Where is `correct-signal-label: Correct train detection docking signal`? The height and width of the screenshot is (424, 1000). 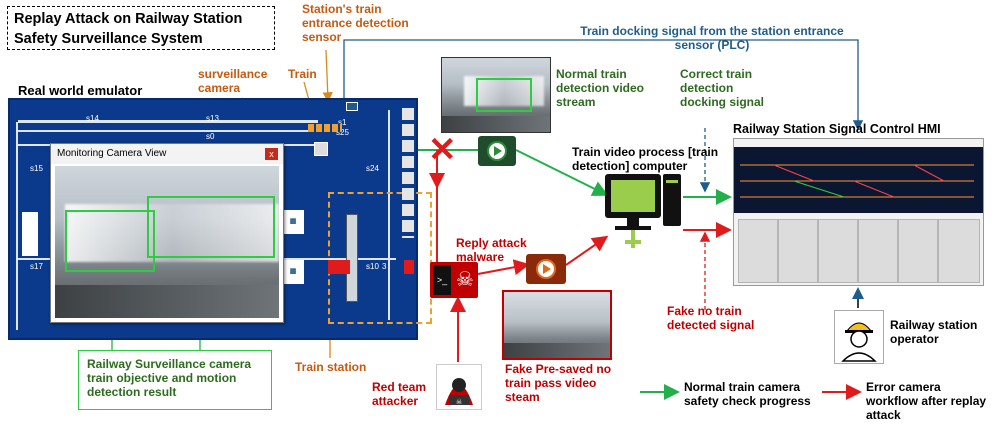 correct-signal-label: Correct train detection docking signal is located at coordinates (722, 88).